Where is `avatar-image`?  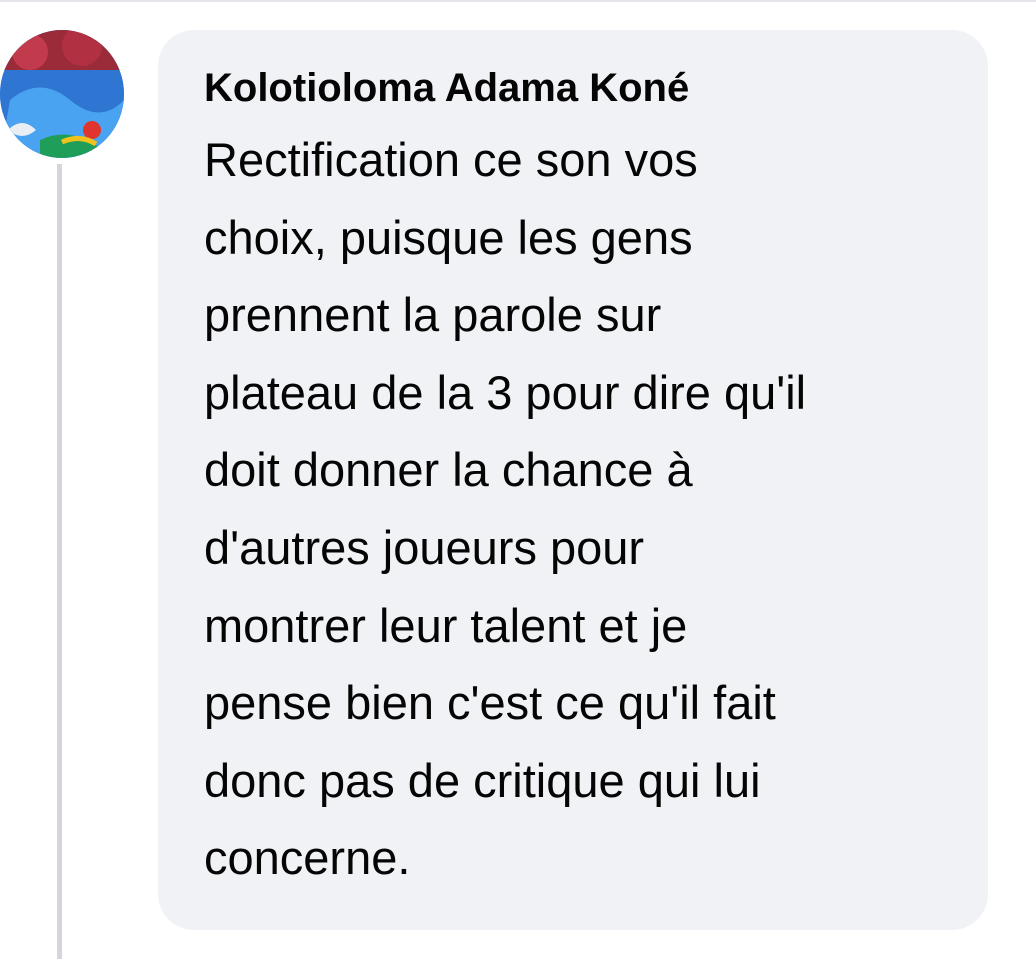 avatar-image is located at coordinates (62, 94).